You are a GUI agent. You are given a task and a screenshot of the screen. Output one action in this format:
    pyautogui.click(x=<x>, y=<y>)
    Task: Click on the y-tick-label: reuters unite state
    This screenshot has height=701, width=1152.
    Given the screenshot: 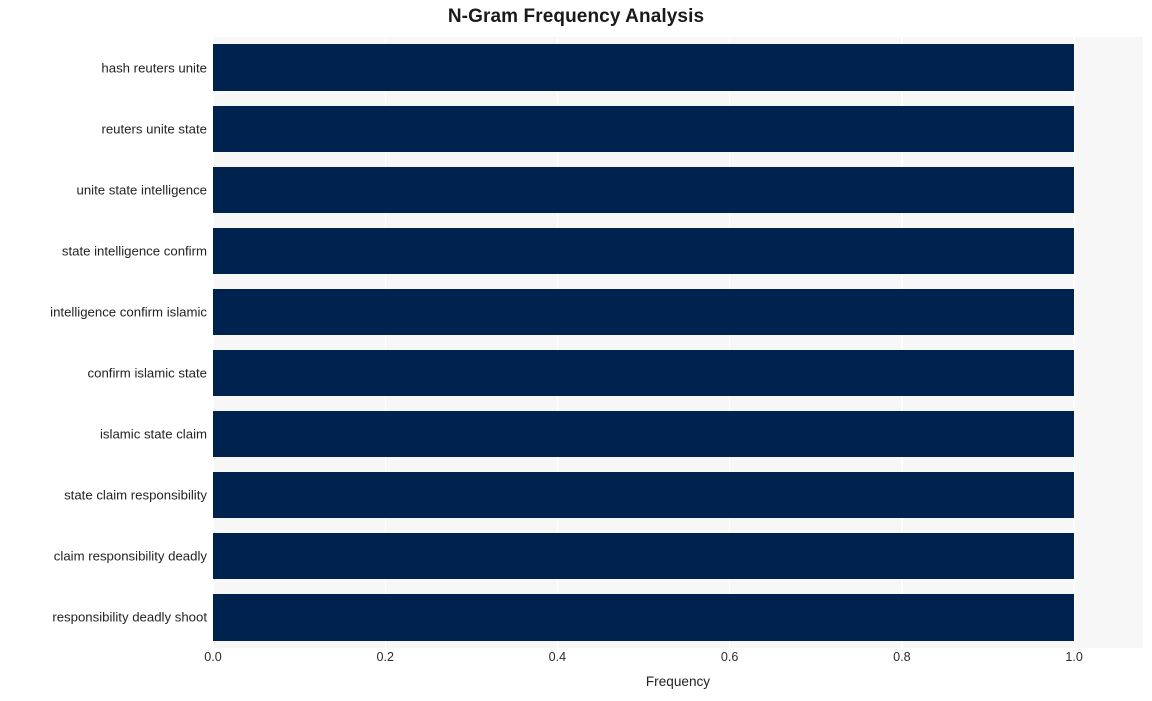 What is the action you would take?
    pyautogui.click(x=154, y=129)
    